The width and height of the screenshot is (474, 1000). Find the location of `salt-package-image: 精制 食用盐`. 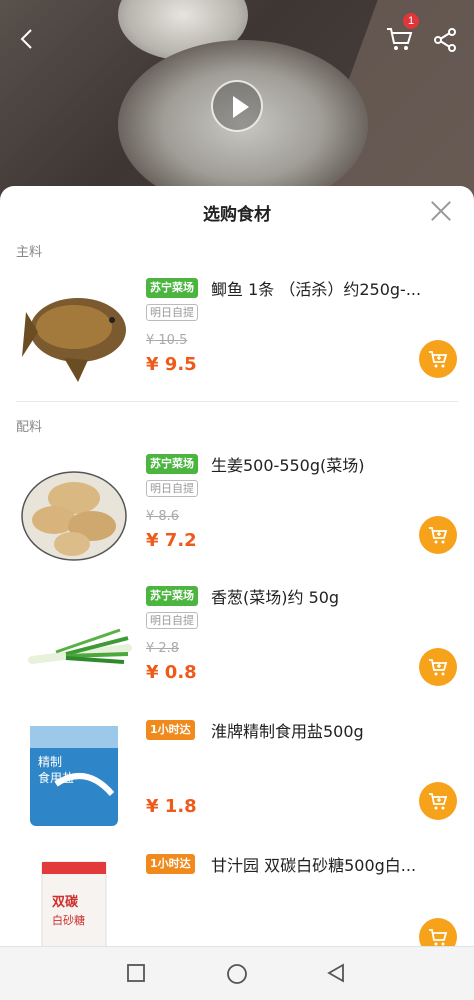

salt-package-image: 精制 食用盐 is located at coordinates (74, 782).